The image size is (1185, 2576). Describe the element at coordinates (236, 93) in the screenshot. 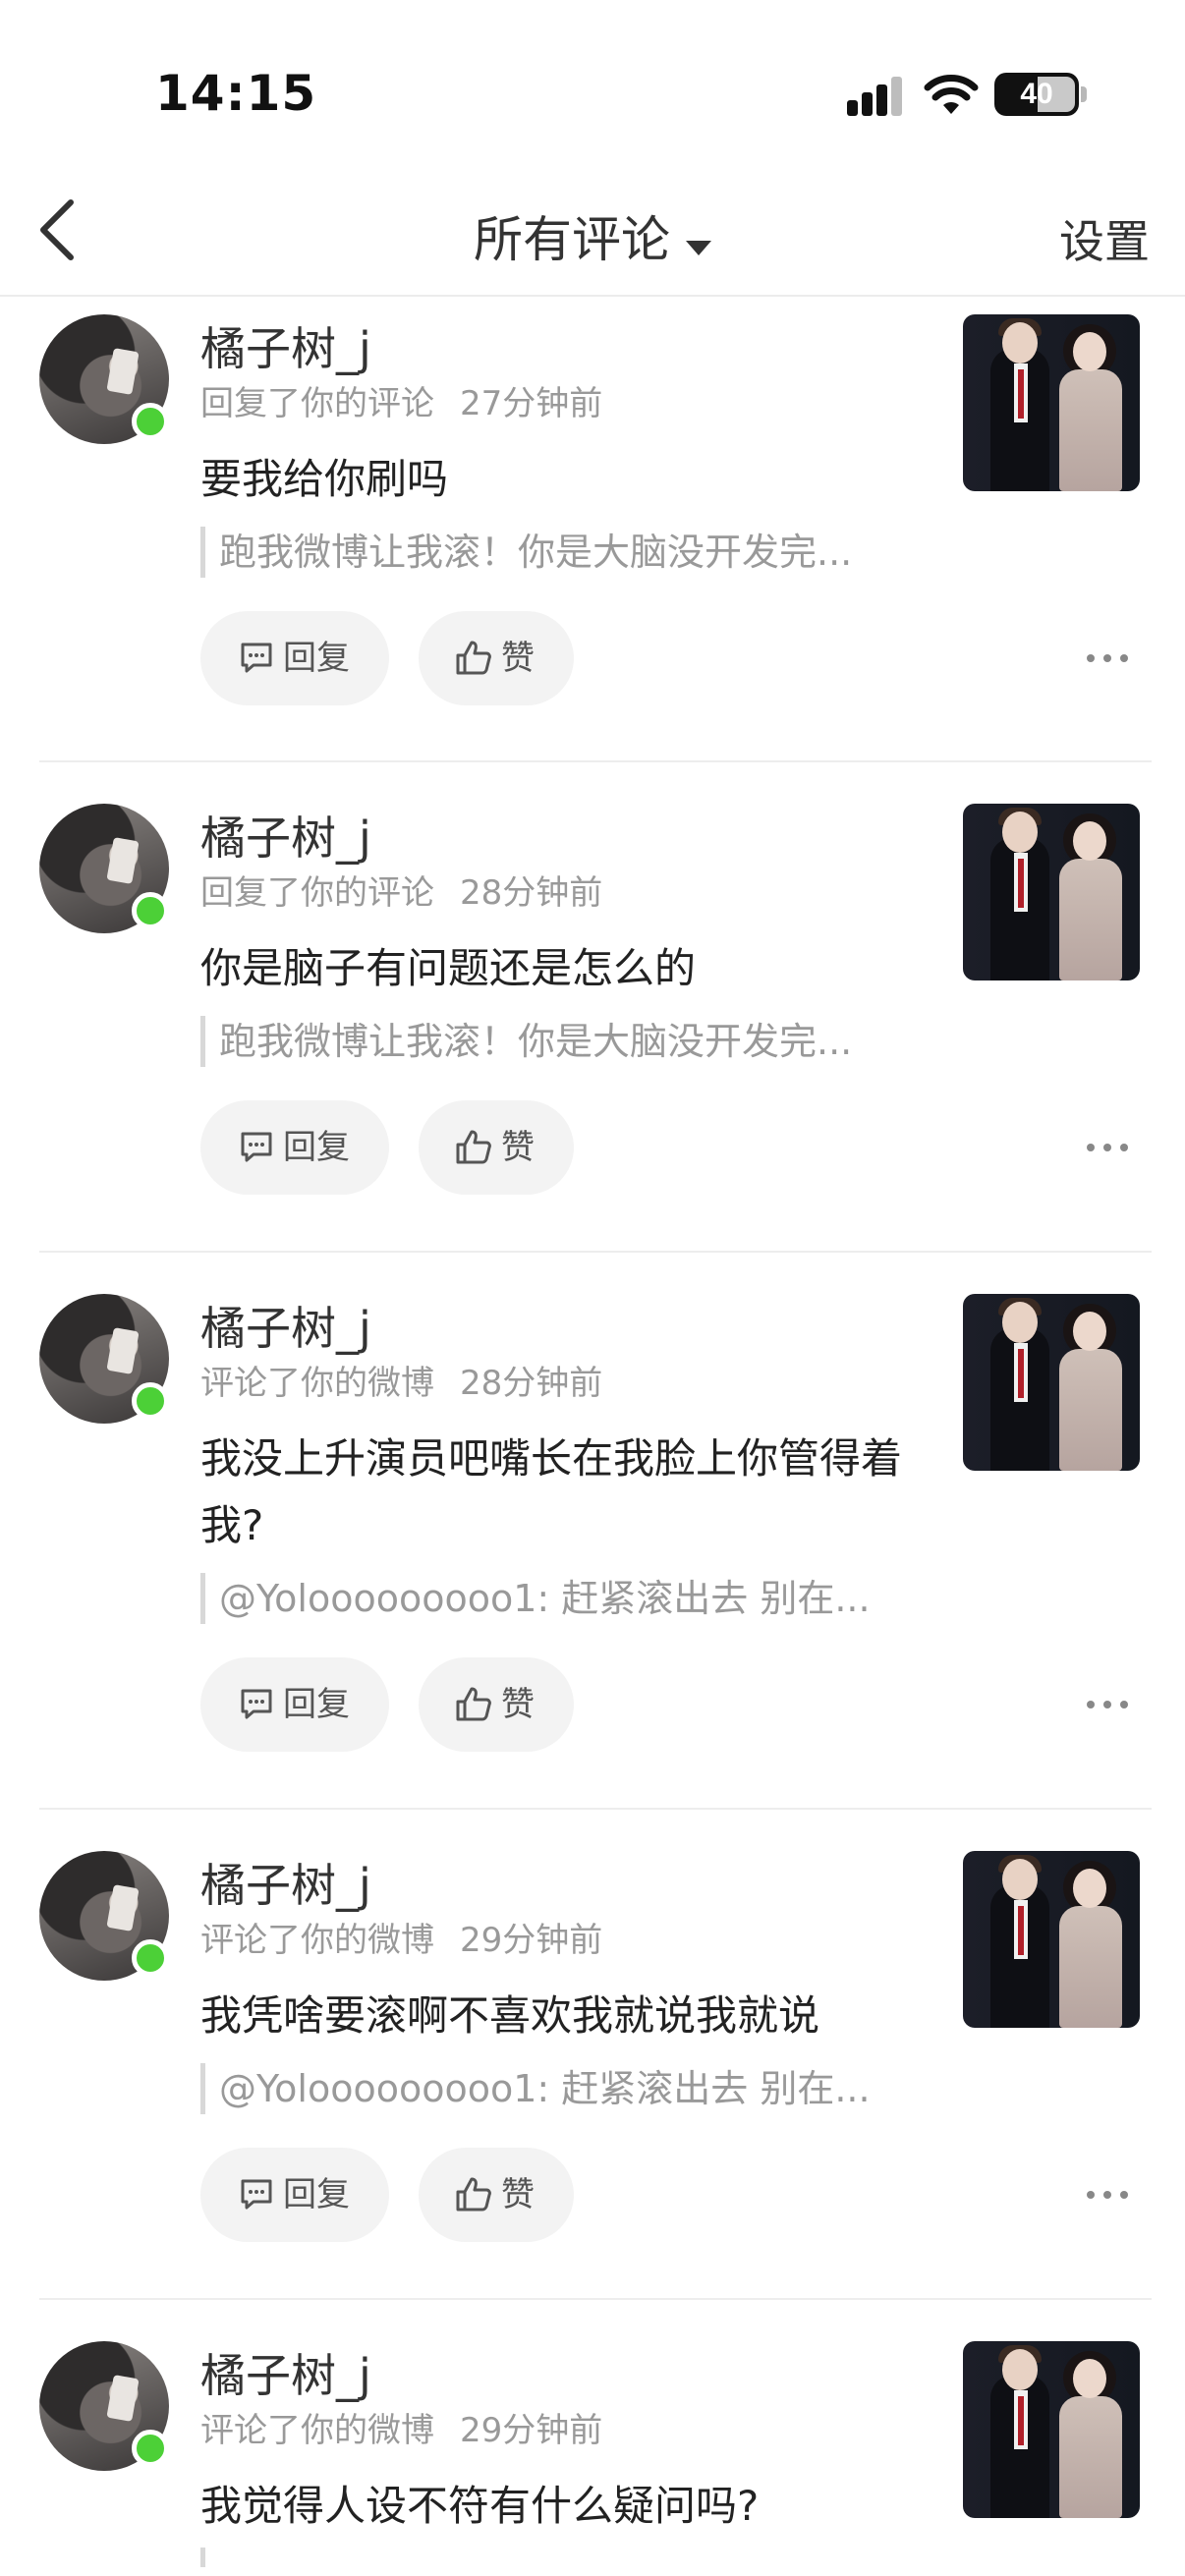

I see `status-time: 14:15` at that location.